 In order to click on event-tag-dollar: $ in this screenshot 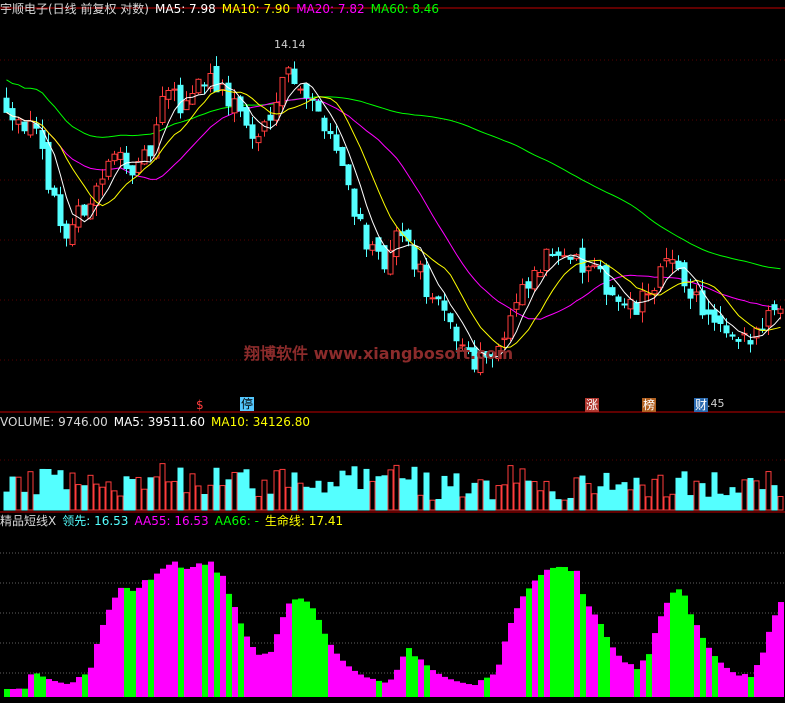, I will do `click(200, 405)`.